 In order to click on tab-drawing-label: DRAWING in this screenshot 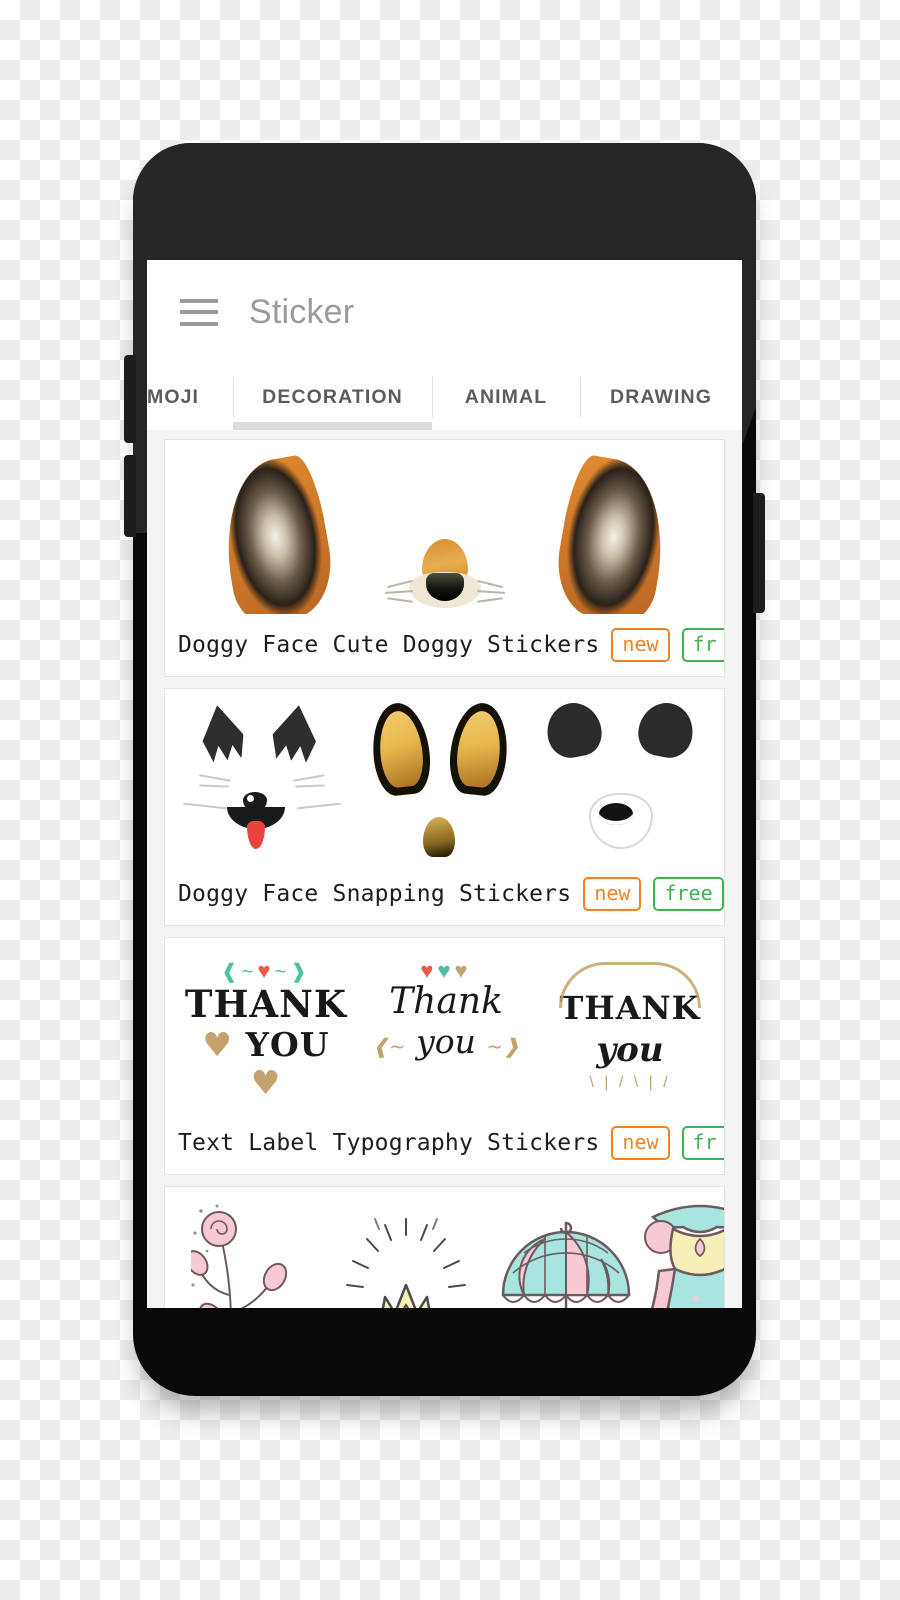, I will do `click(661, 396)`.